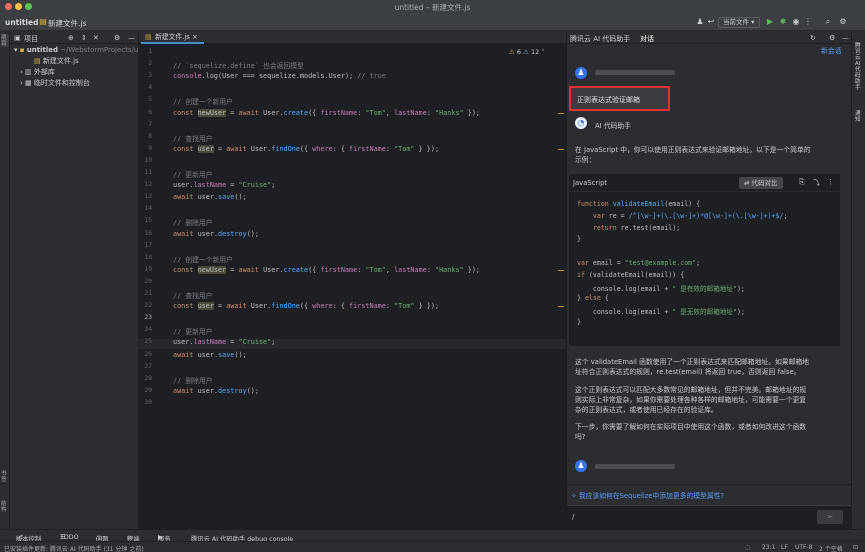 This screenshot has height=552, width=865. What do you see at coordinates (240, 197) in the screenshot?
I see `code-token: ();` at bounding box center [240, 197].